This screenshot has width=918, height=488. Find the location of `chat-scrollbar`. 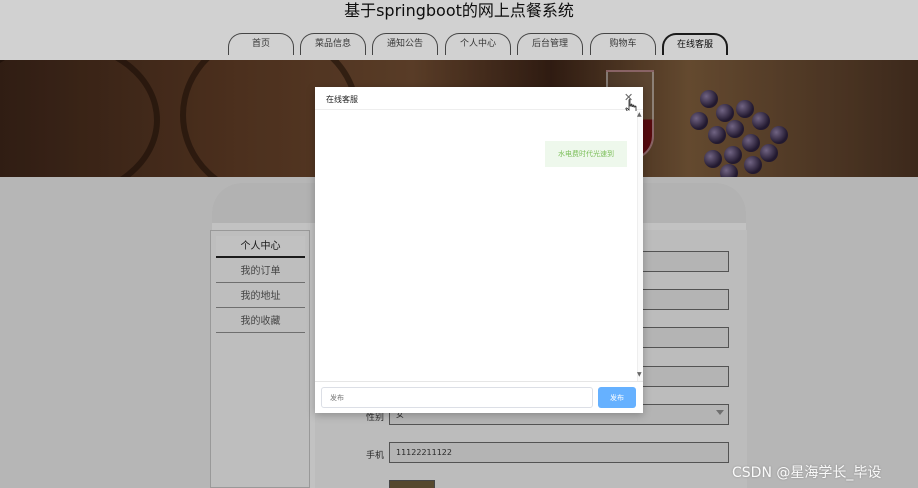

chat-scrollbar is located at coordinates (640, 246).